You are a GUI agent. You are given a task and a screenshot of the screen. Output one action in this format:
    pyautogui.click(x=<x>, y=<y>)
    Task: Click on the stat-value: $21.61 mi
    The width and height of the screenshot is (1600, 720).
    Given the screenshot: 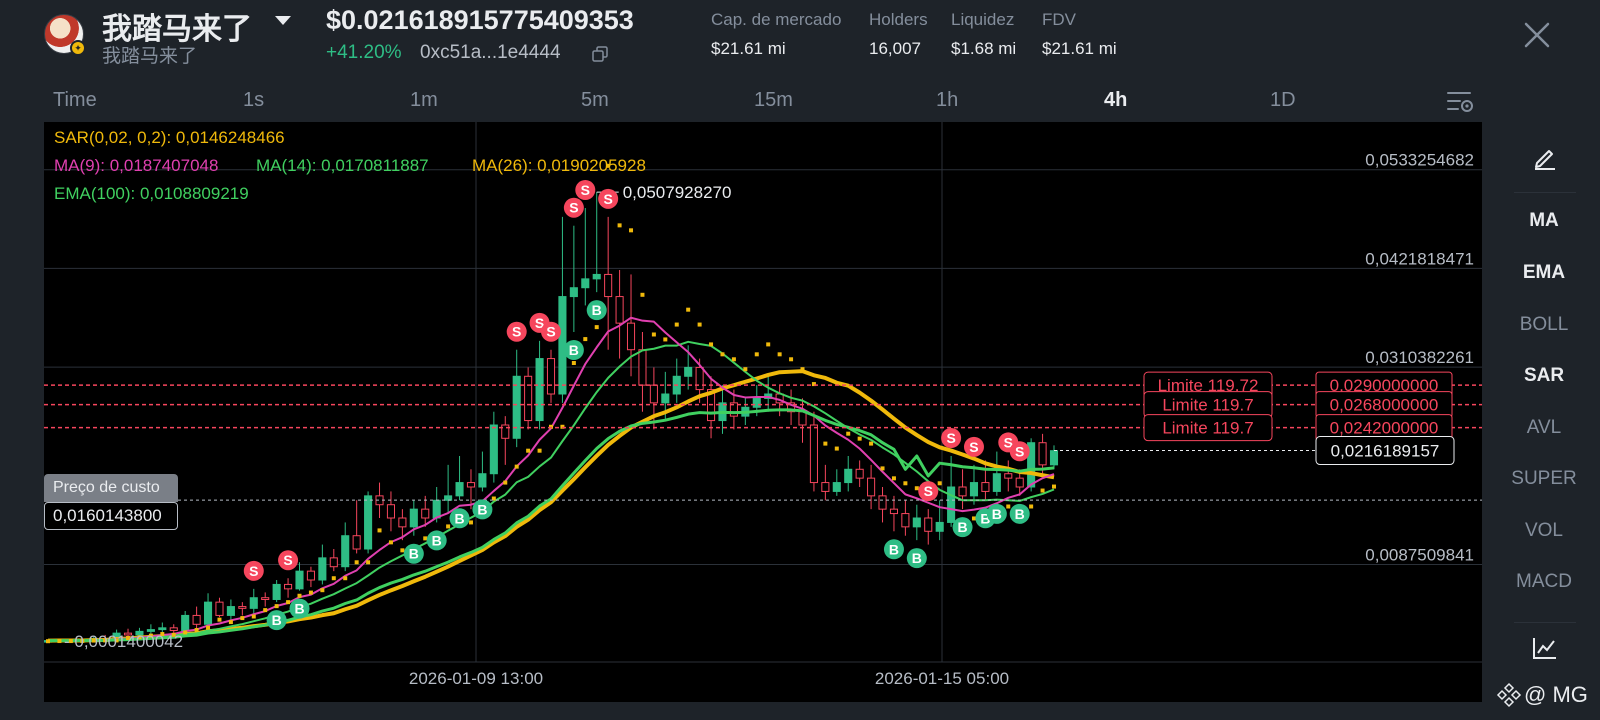 What is the action you would take?
    pyautogui.click(x=748, y=48)
    